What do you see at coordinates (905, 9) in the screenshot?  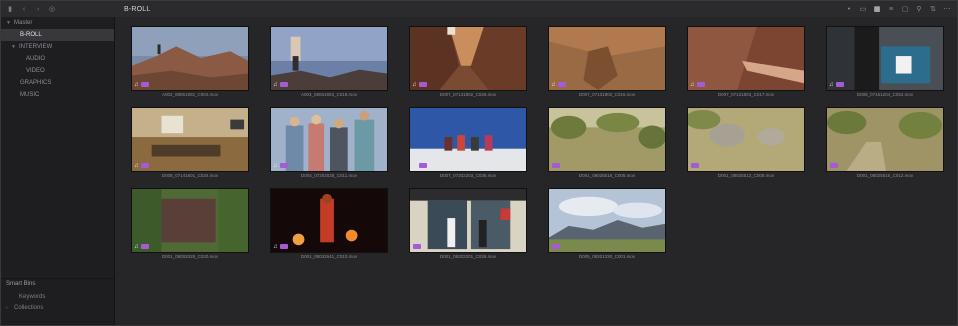 I see `metadata-view-icon: ▢` at bounding box center [905, 9].